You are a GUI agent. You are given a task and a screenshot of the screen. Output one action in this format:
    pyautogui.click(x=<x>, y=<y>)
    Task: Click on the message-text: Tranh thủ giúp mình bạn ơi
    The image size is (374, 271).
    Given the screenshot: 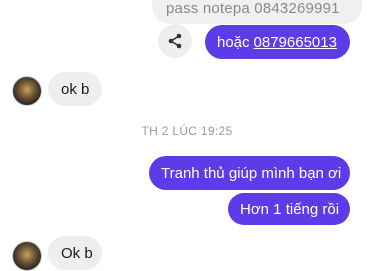 What is the action you would take?
    pyautogui.click(x=251, y=173)
    